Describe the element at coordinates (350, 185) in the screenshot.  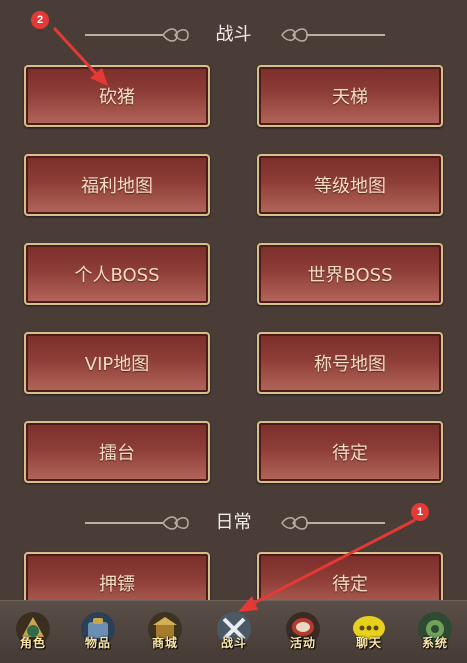
I see `level-map-button: 等级地图` at that location.